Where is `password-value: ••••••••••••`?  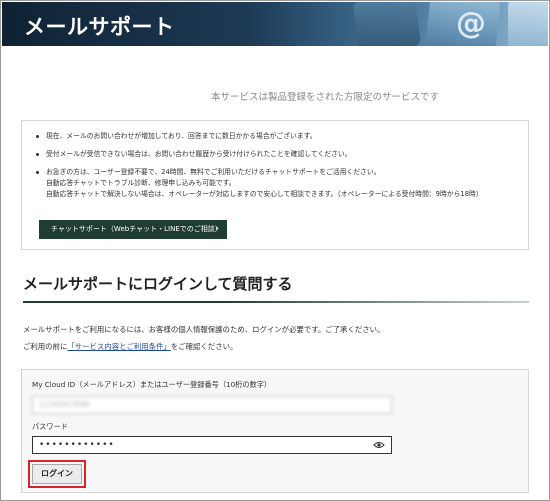
password-value: •••••••••••• is located at coordinates (77, 445).